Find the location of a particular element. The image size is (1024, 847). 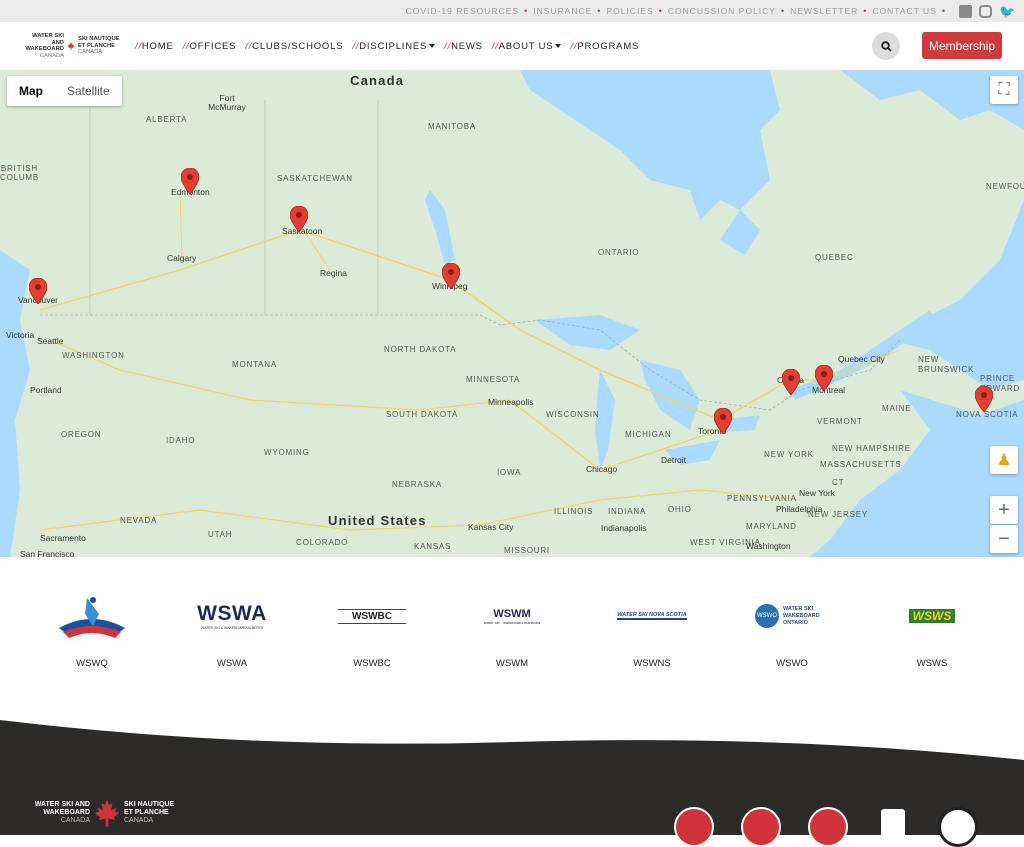

association-wswm: WSWM water ski · wakeboard manitoba WSWM is located at coordinates (512, 629).